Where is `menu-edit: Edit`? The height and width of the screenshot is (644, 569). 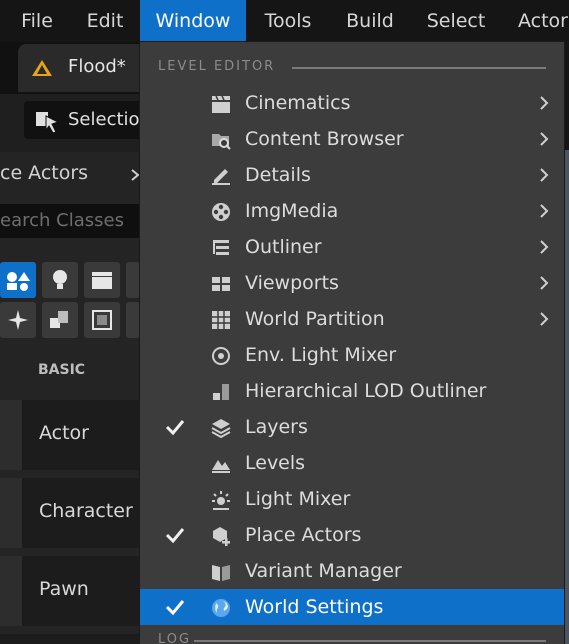 menu-edit: Edit is located at coordinates (105, 21).